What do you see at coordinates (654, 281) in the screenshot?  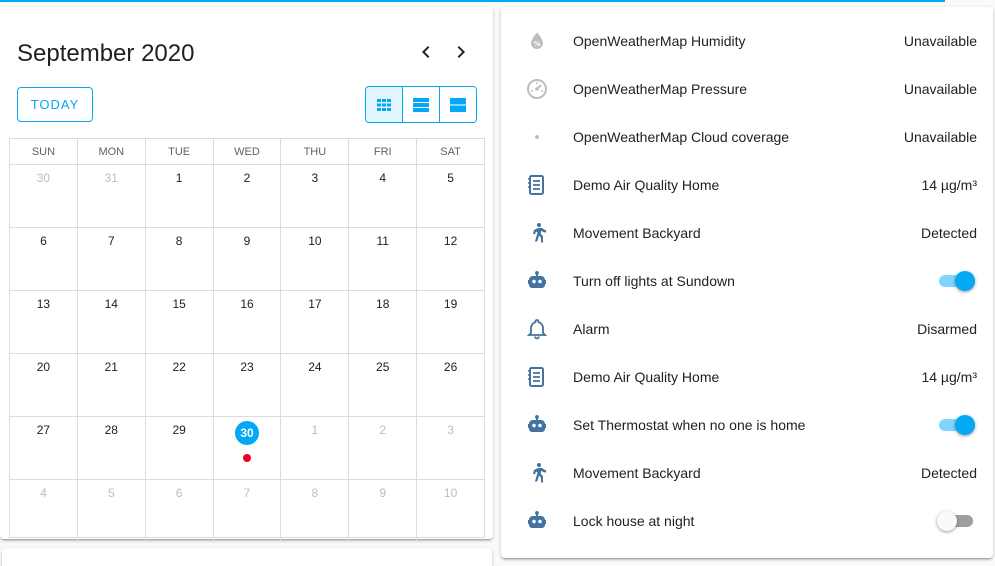 I see `entity-name: Turn off lights at Sundown` at bounding box center [654, 281].